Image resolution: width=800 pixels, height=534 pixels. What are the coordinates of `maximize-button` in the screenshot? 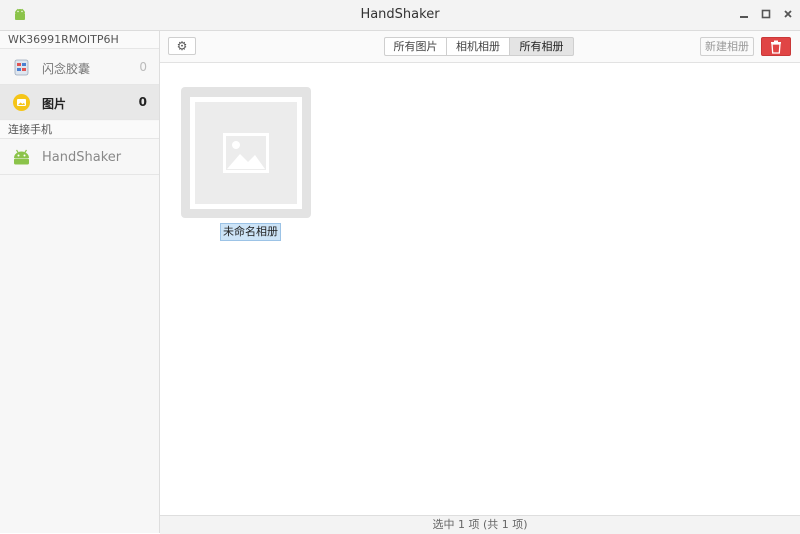 It's located at (766, 15).